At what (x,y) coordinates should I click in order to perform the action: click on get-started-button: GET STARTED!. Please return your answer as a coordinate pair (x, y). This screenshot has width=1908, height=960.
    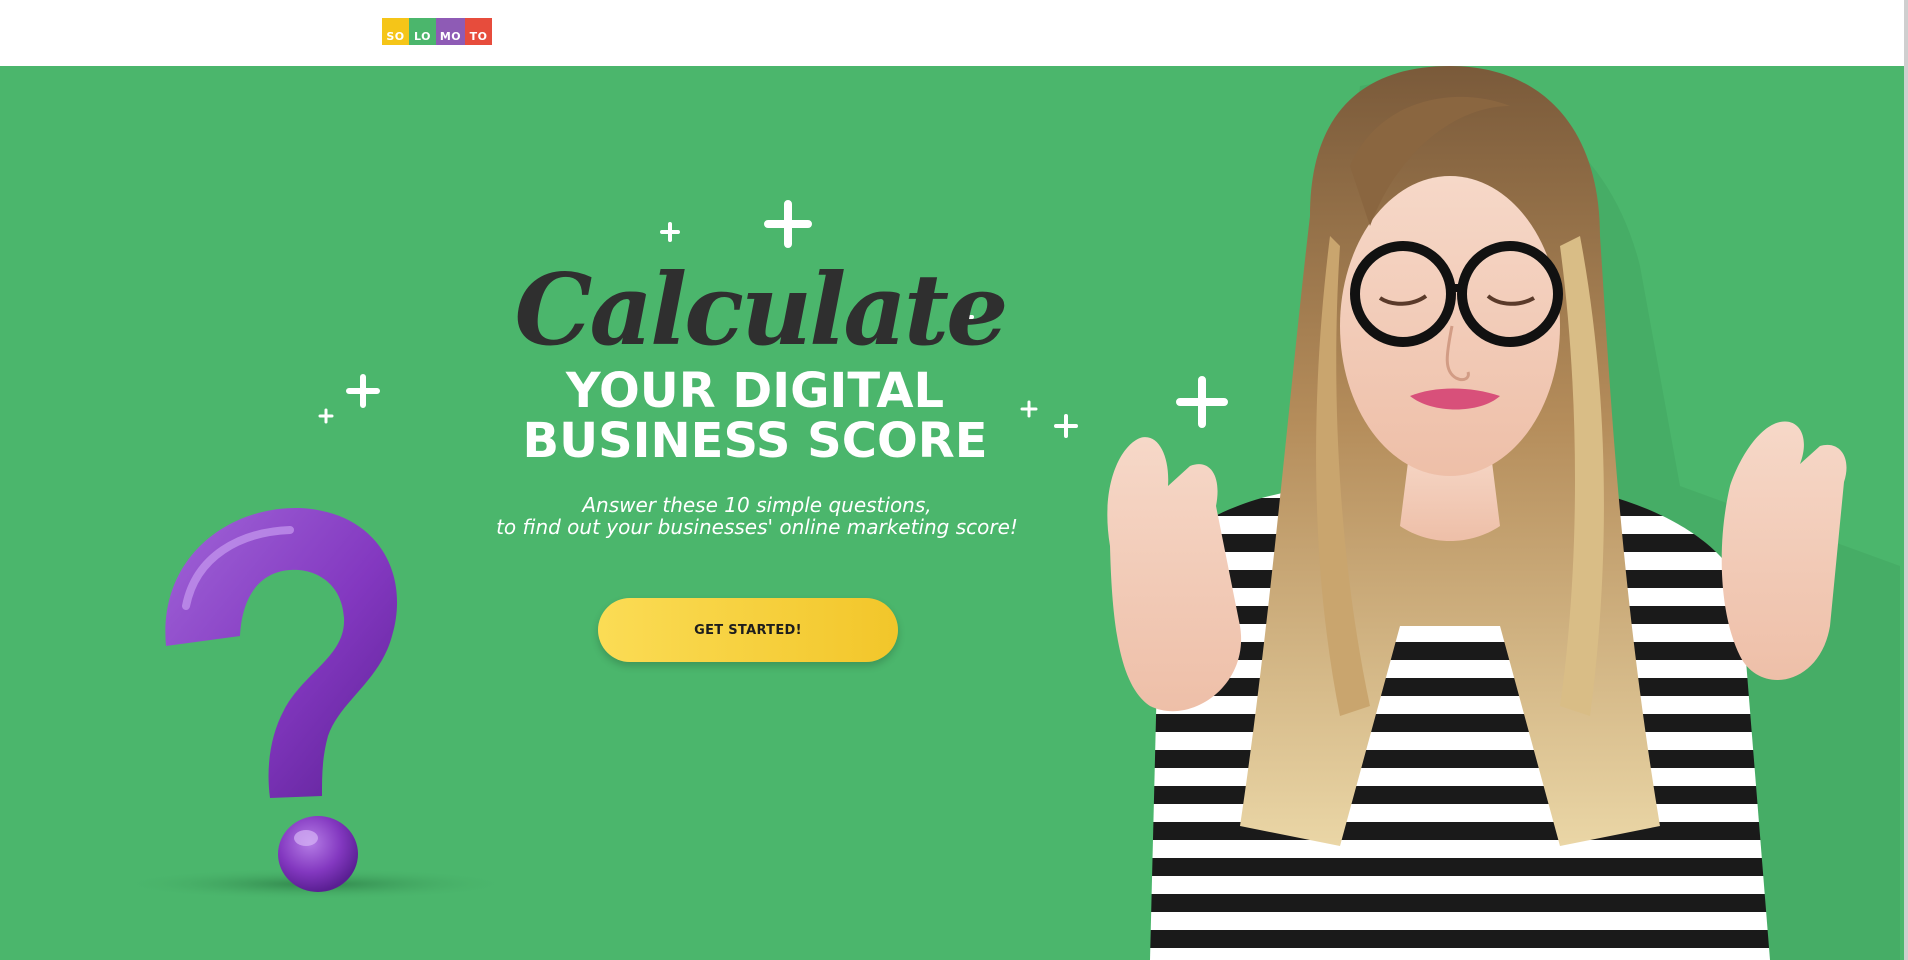
    Looking at the image, I should click on (748, 630).